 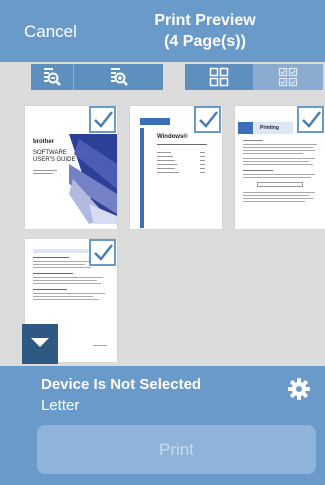 What do you see at coordinates (43, 142) in the screenshot?
I see `brand-logo-text: brother` at bounding box center [43, 142].